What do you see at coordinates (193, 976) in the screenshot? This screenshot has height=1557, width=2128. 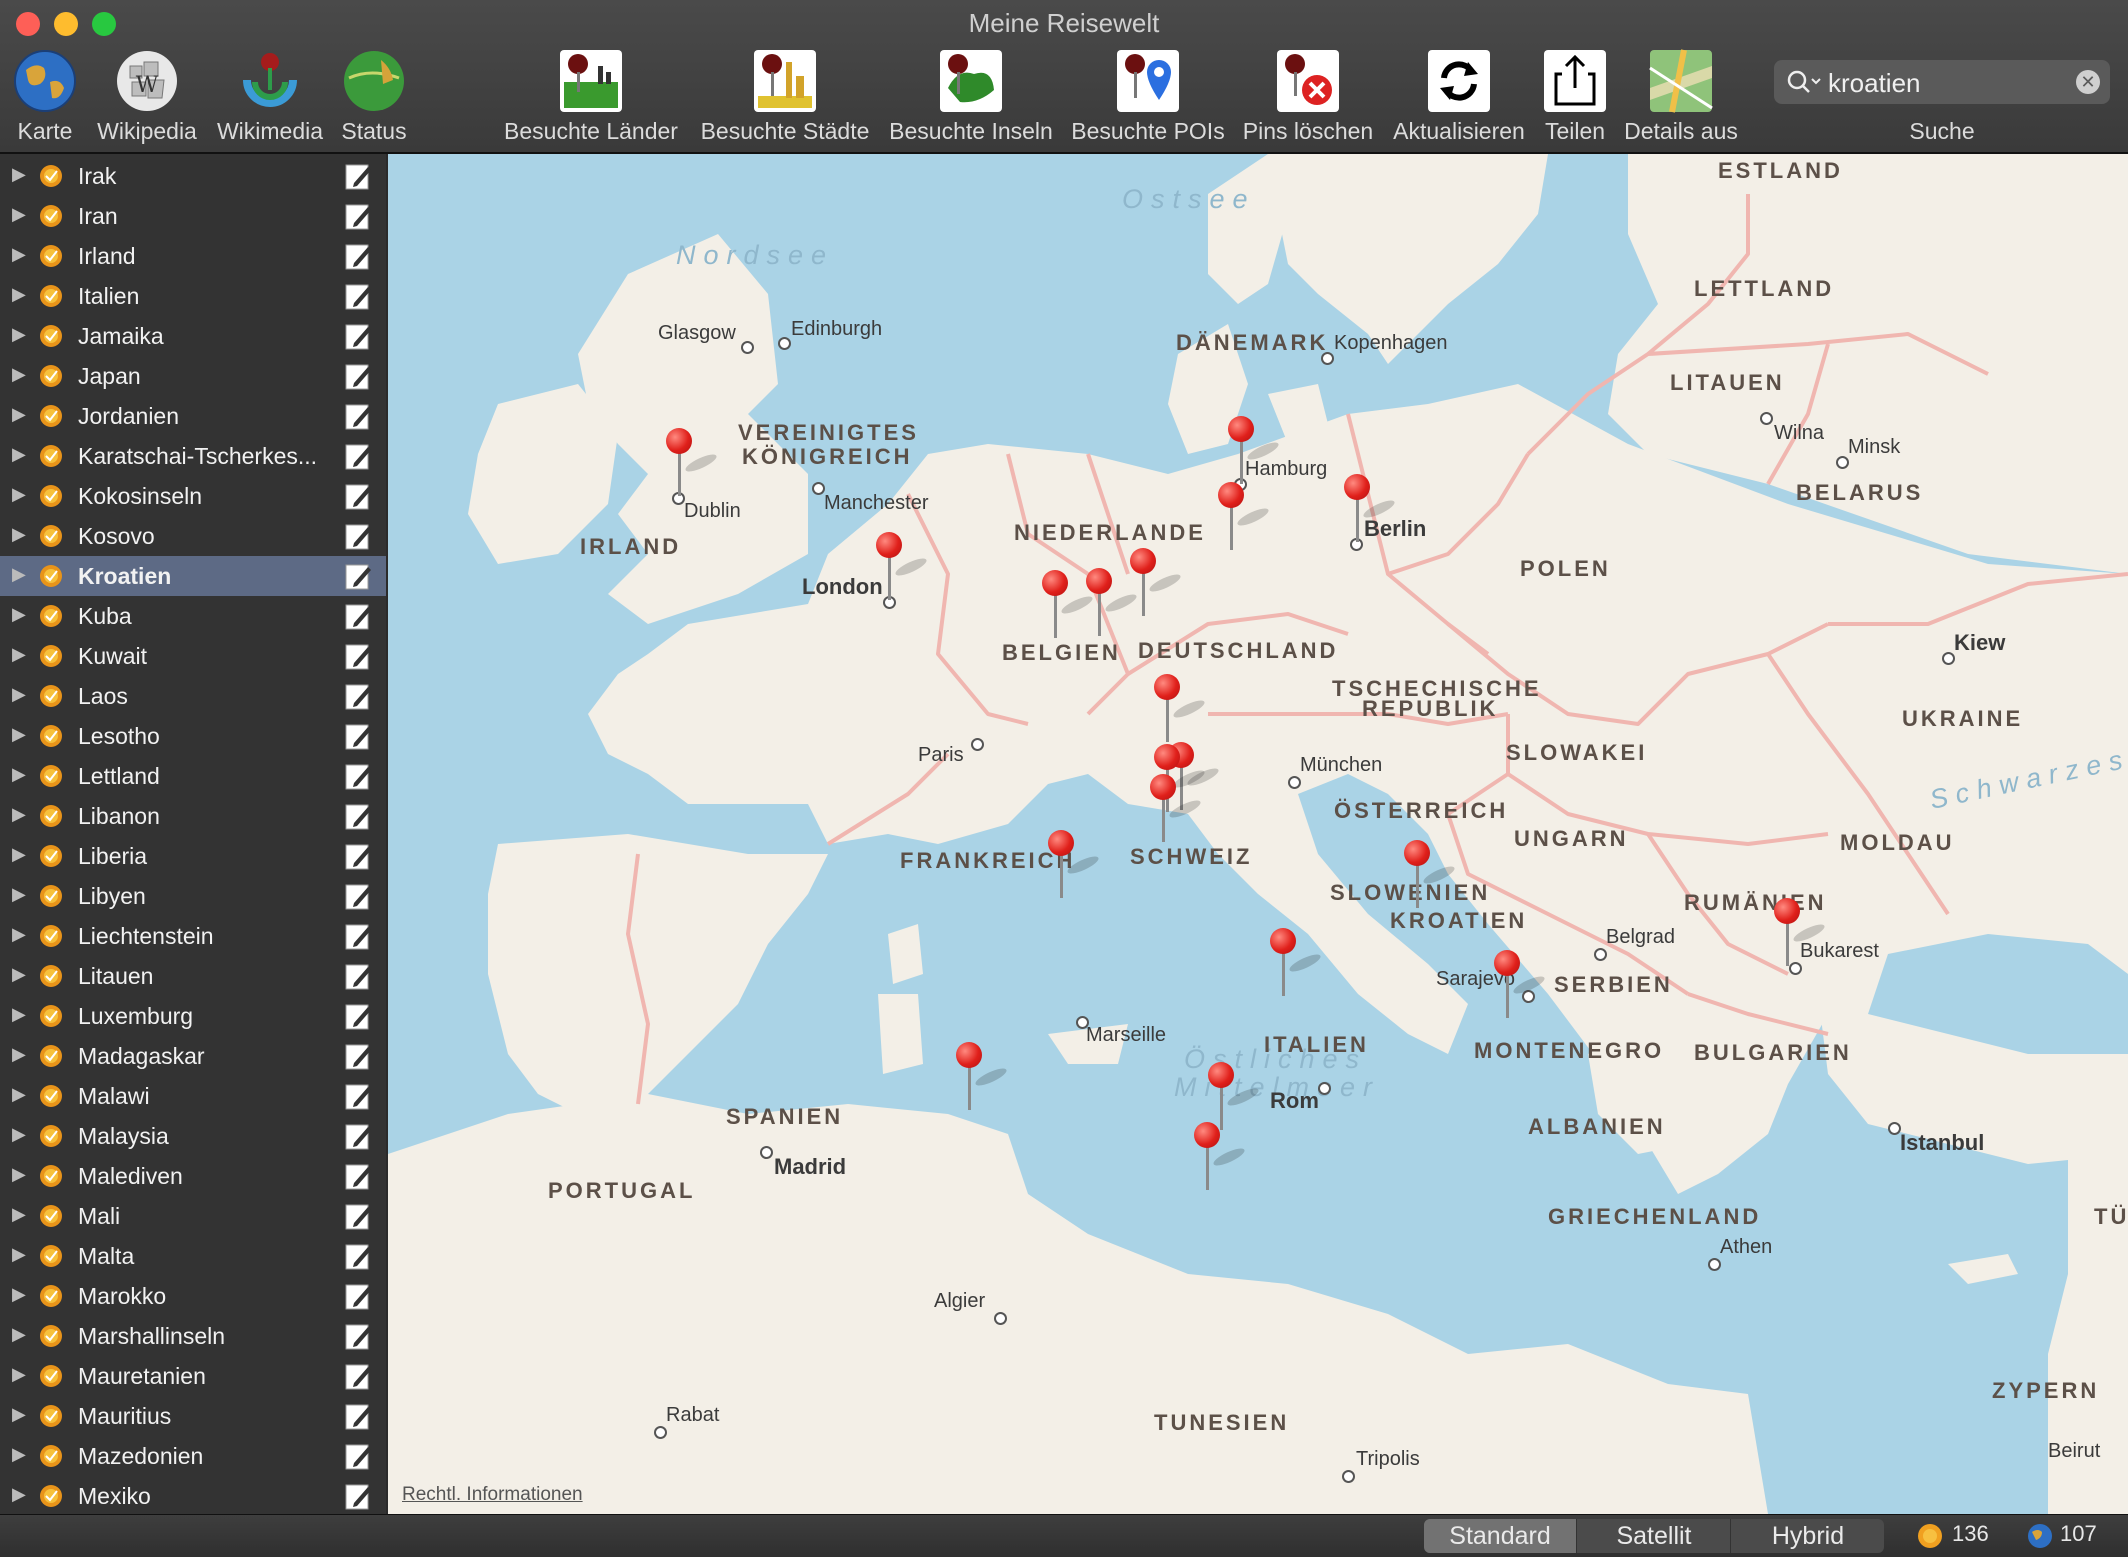 I see `sidebar-item: ▶ Litauen` at bounding box center [193, 976].